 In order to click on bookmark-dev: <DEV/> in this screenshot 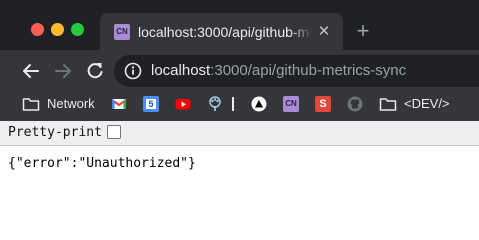, I will do `click(427, 104)`.